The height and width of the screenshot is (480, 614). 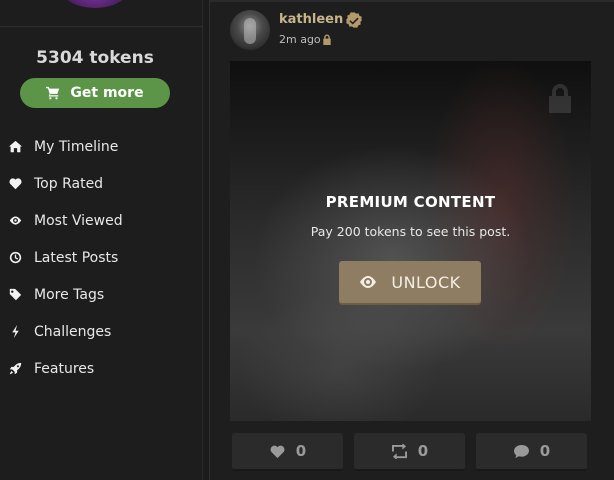 I want to click on repost-button: 0, so click(x=409, y=452).